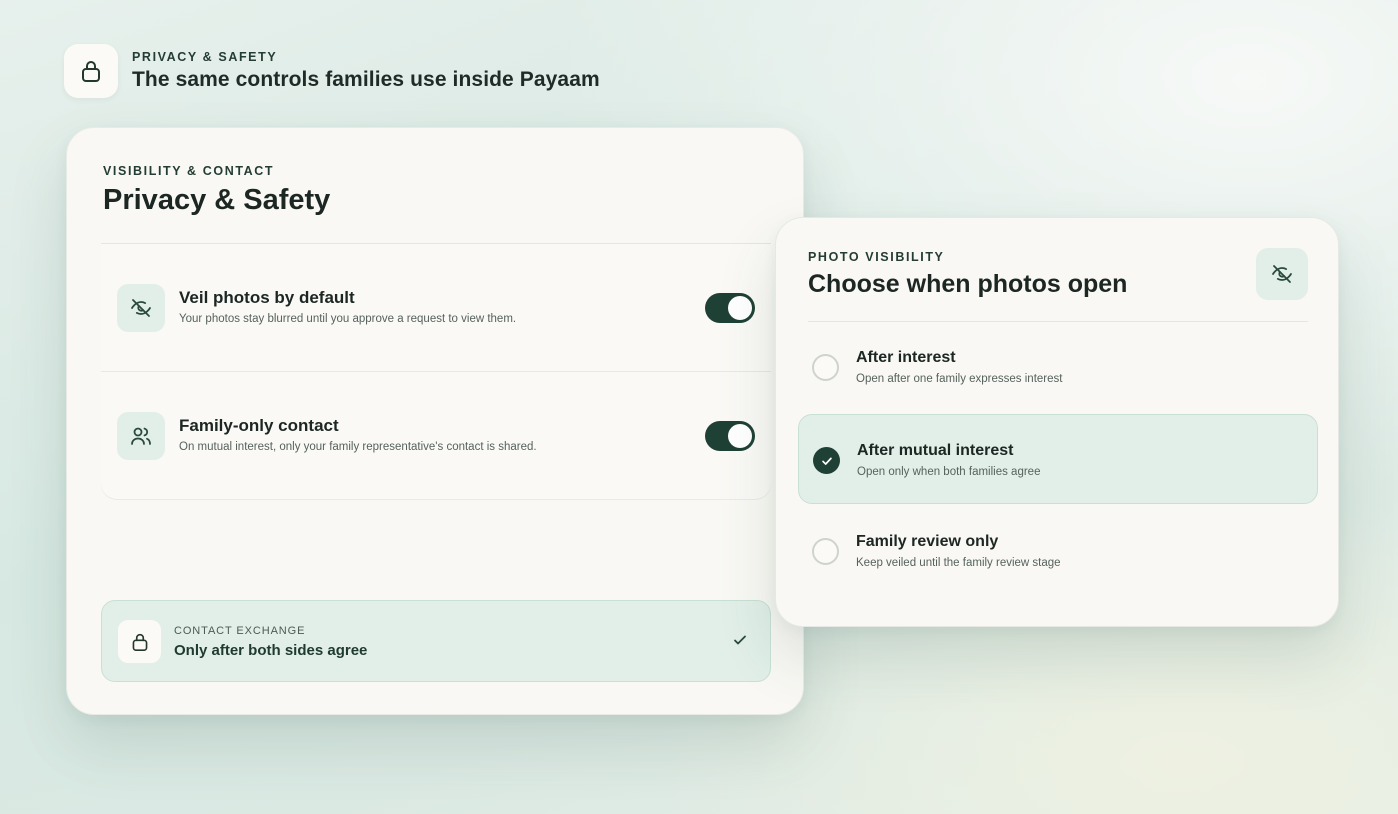 This screenshot has width=1398, height=814. What do you see at coordinates (271, 650) in the screenshot?
I see `contact-exchange-value: Only after both sides agree` at bounding box center [271, 650].